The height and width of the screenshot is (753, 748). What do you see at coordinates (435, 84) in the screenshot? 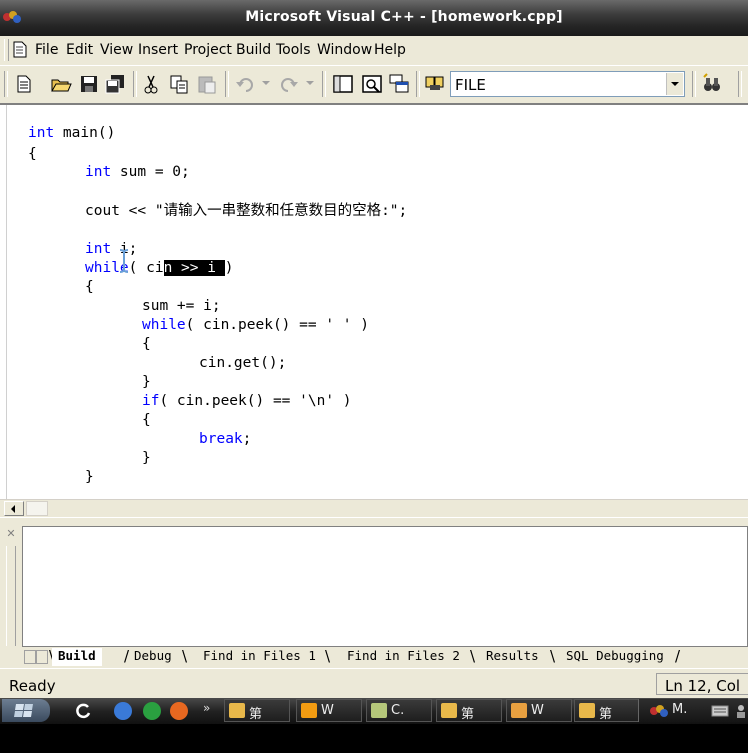
I see `find-in-files-icon` at bounding box center [435, 84].